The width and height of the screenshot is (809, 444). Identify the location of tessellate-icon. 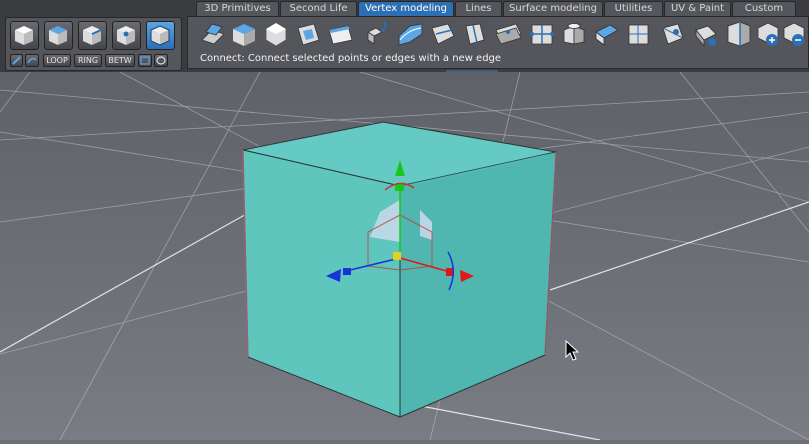
(706, 36).